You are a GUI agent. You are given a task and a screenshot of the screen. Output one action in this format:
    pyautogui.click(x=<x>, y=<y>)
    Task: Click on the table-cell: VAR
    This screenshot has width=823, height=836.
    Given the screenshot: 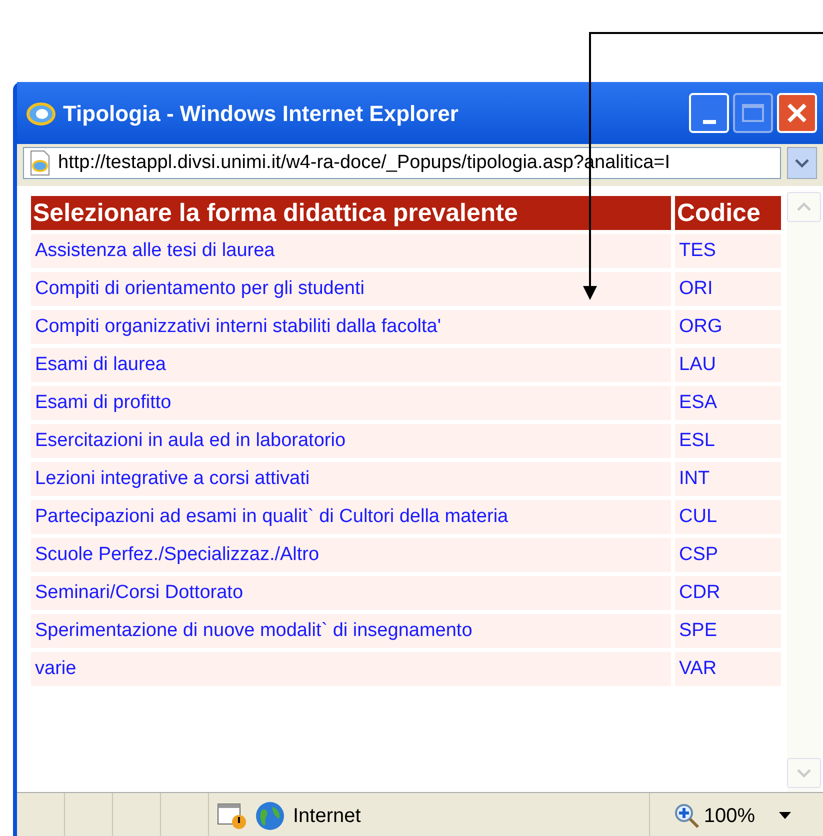 What is the action you would take?
    pyautogui.click(x=728, y=669)
    